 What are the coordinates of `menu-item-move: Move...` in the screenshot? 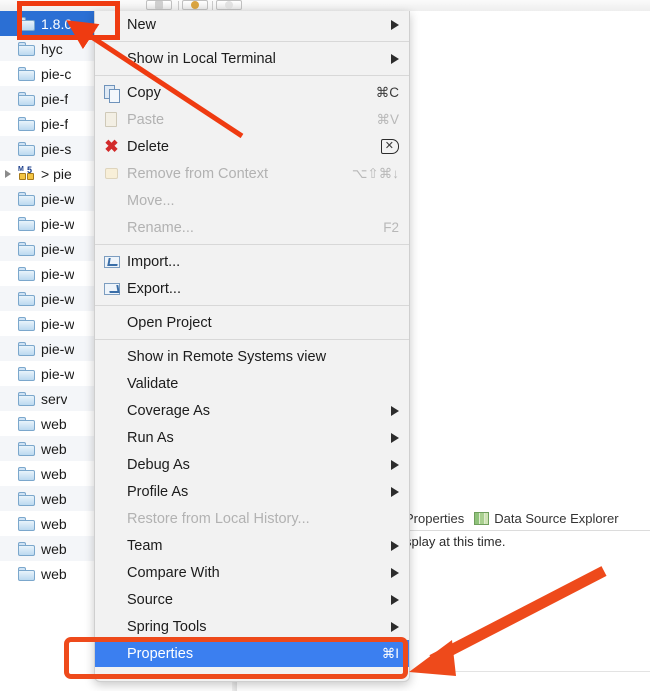 It's located at (252, 200).